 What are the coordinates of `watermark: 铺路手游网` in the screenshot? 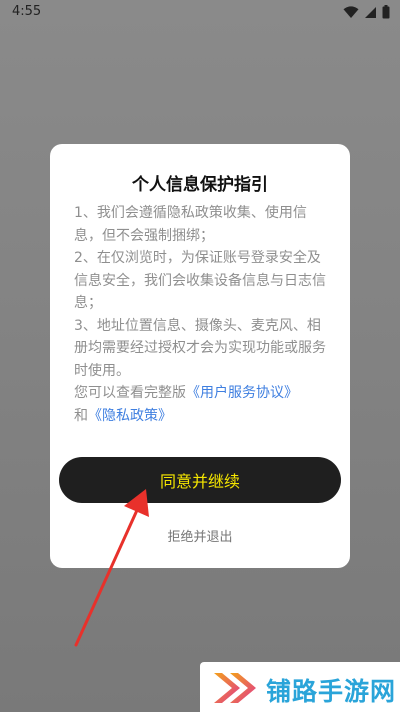 It's located at (300, 687).